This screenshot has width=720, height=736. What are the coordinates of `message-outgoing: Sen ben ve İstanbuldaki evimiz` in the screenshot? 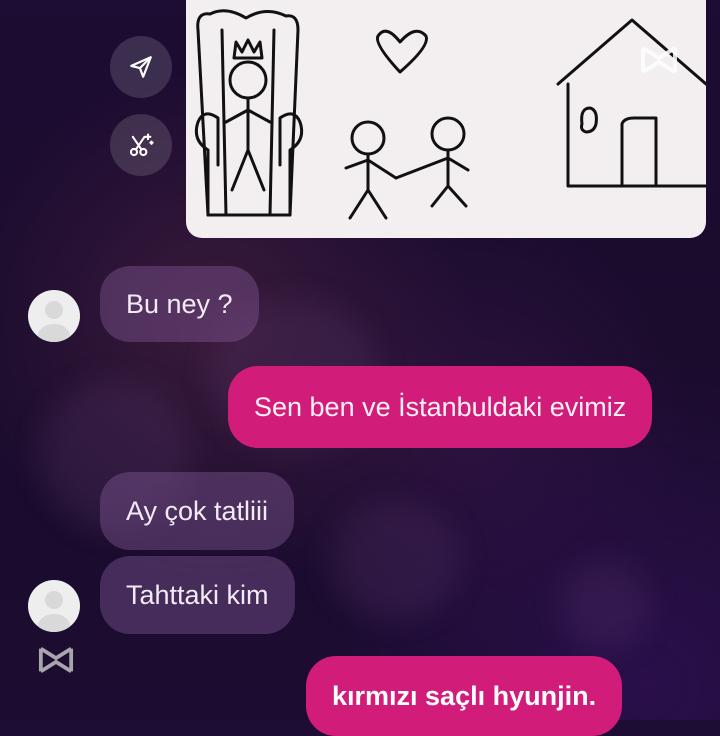 It's located at (440, 407).